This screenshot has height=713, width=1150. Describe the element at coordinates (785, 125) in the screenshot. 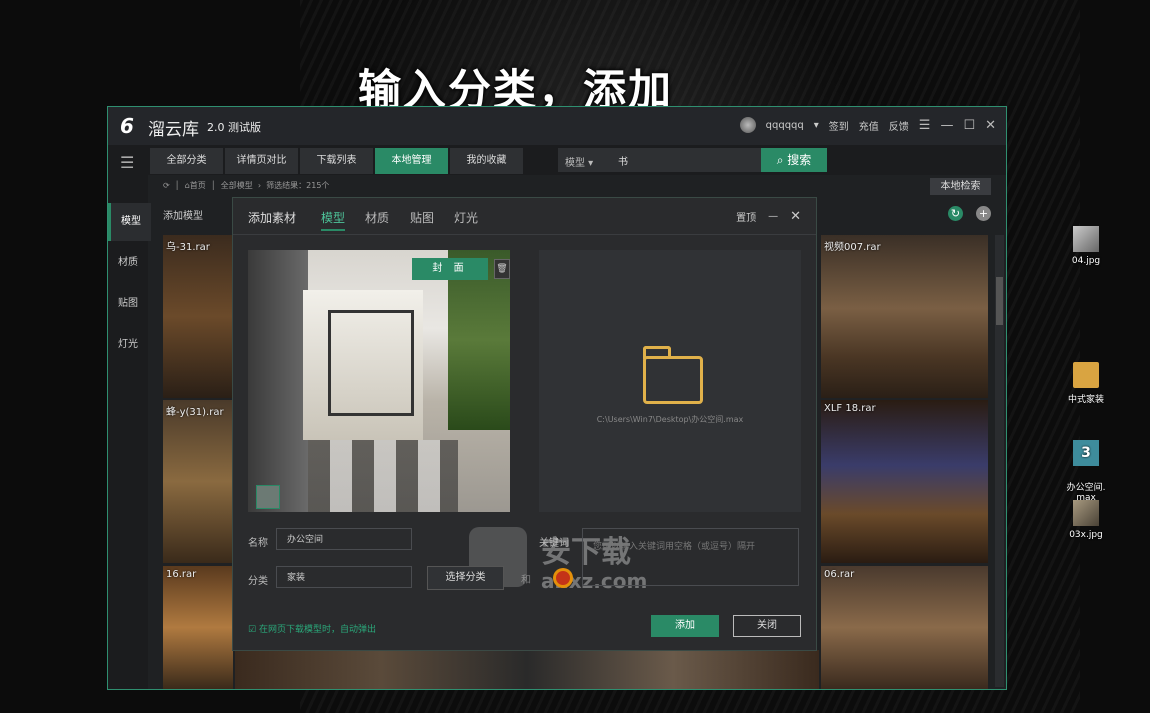

I see `username: qqqqqq` at that location.